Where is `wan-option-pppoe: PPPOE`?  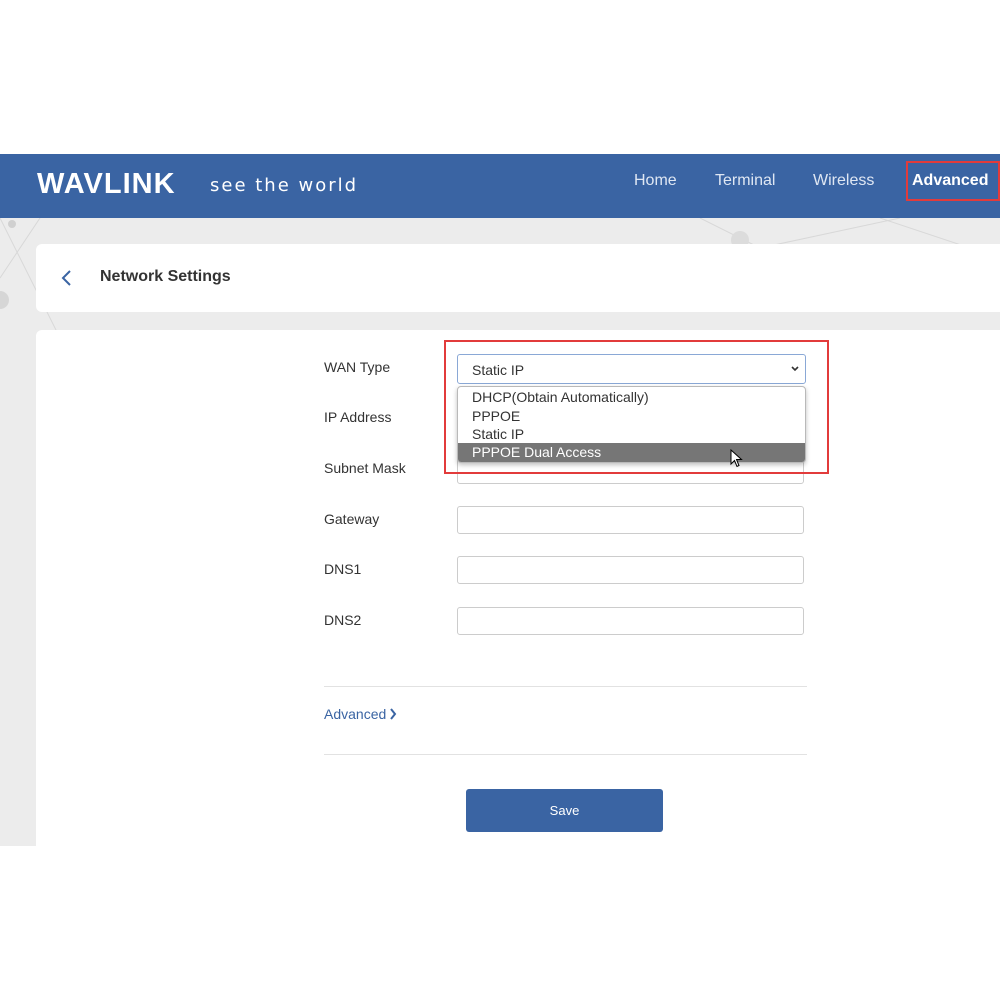 wan-option-pppoe: PPPOE is located at coordinates (631, 416).